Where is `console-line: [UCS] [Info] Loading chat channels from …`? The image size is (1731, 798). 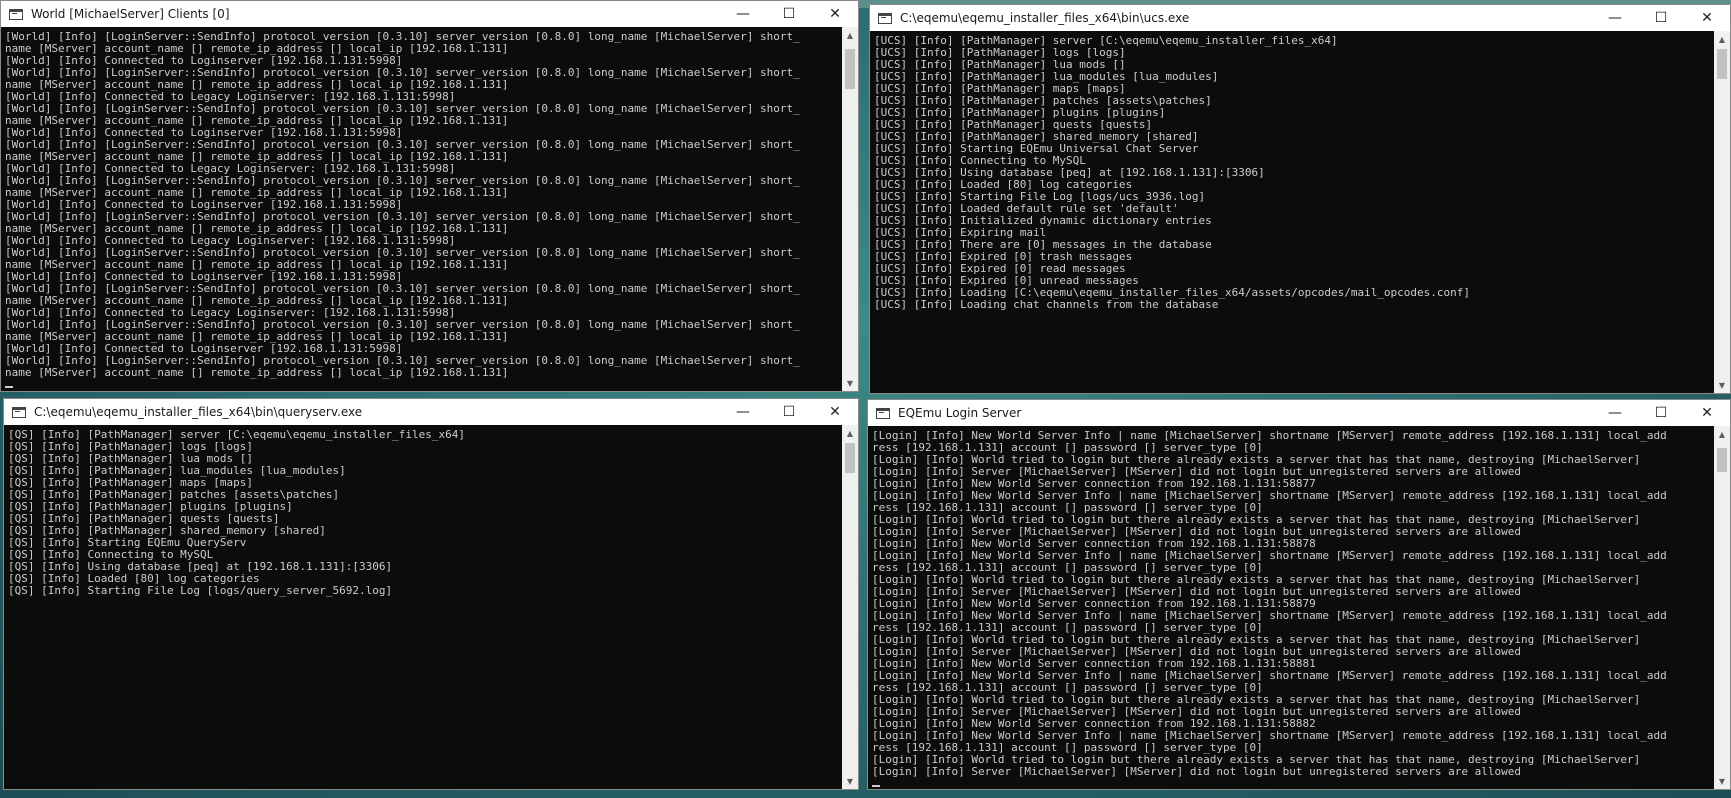
console-line: [UCS] [Info] Loading chat channels from … is located at coordinates (1046, 304).